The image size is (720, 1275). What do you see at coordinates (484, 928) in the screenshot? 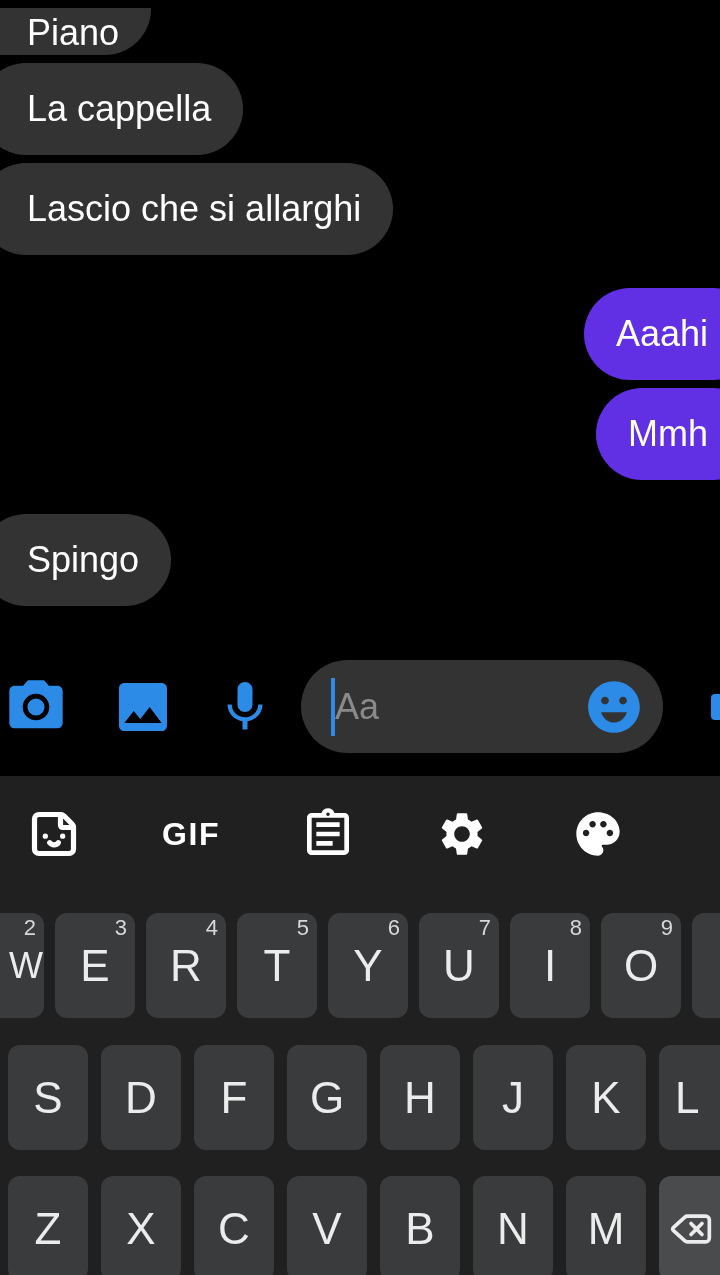
I see `key-hint: 7` at bounding box center [484, 928].